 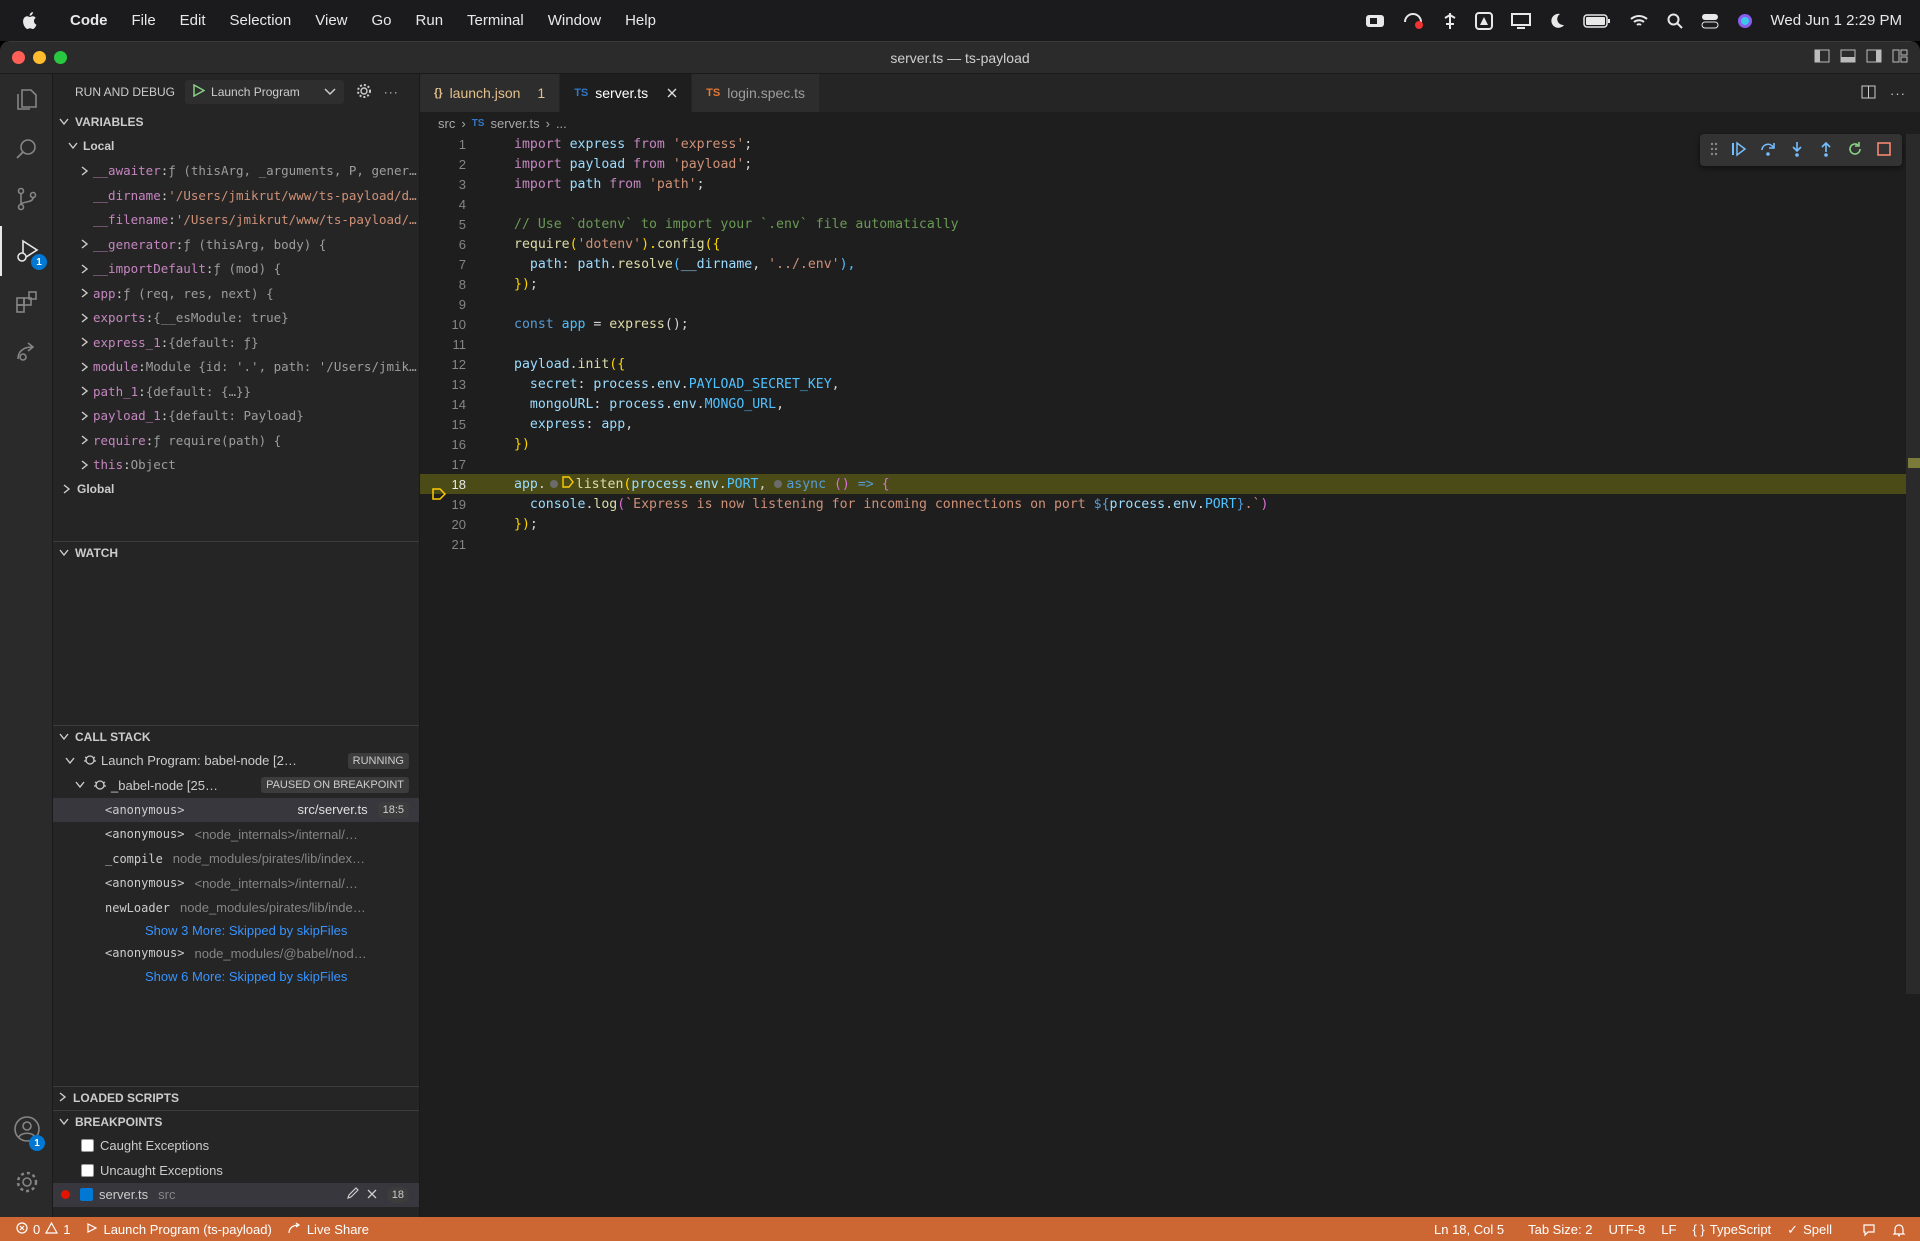 I want to click on extensions-icon, so click(x=26, y=302).